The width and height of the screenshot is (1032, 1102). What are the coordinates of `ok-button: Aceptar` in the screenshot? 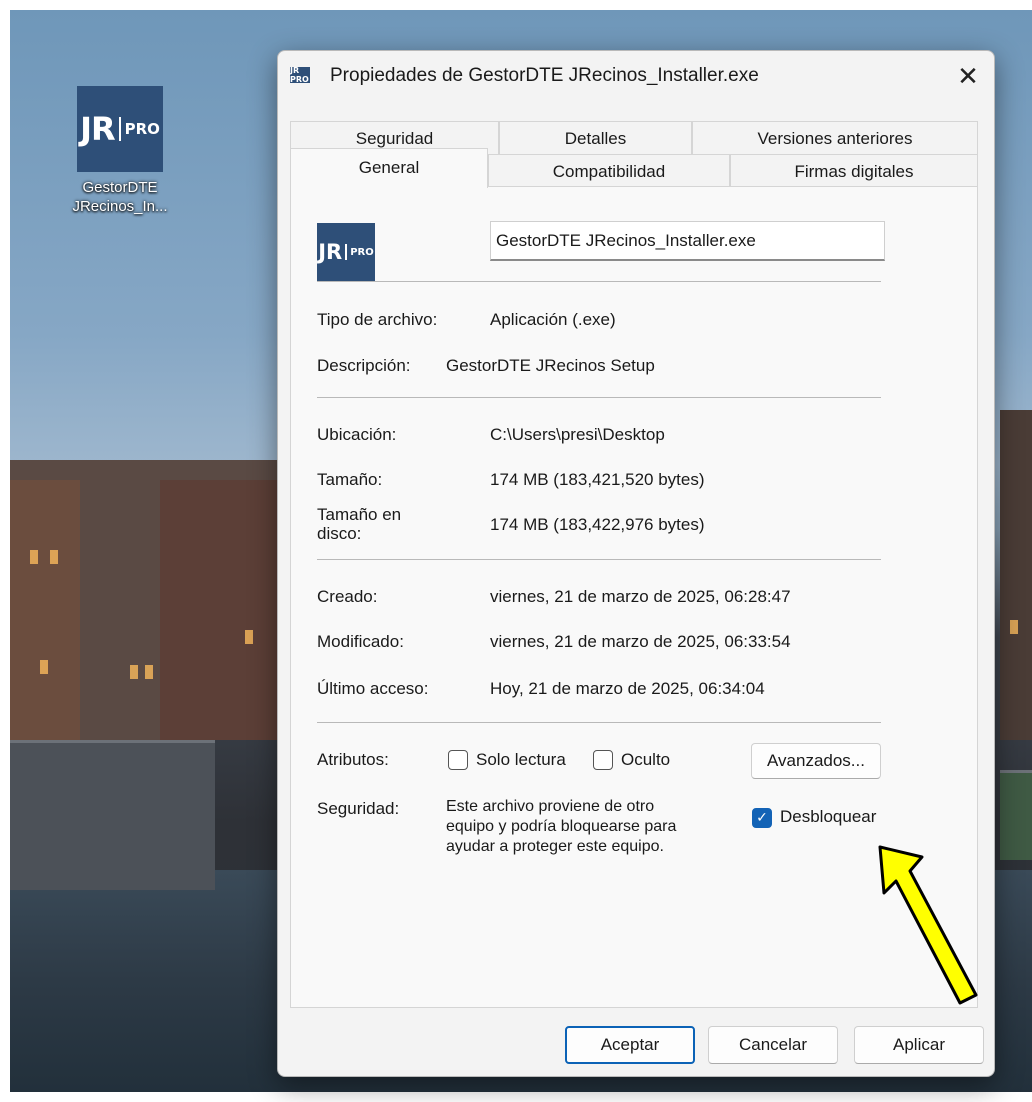 It's located at (630, 1045).